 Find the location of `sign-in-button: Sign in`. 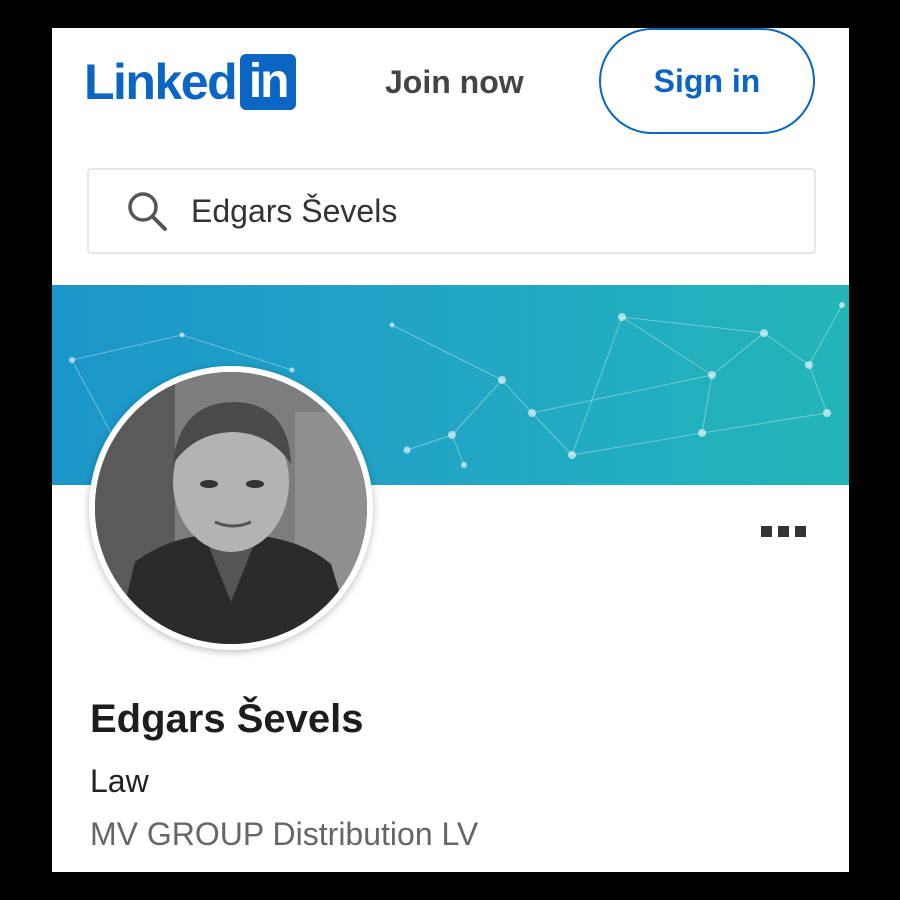

sign-in-button: Sign in is located at coordinates (707, 81).